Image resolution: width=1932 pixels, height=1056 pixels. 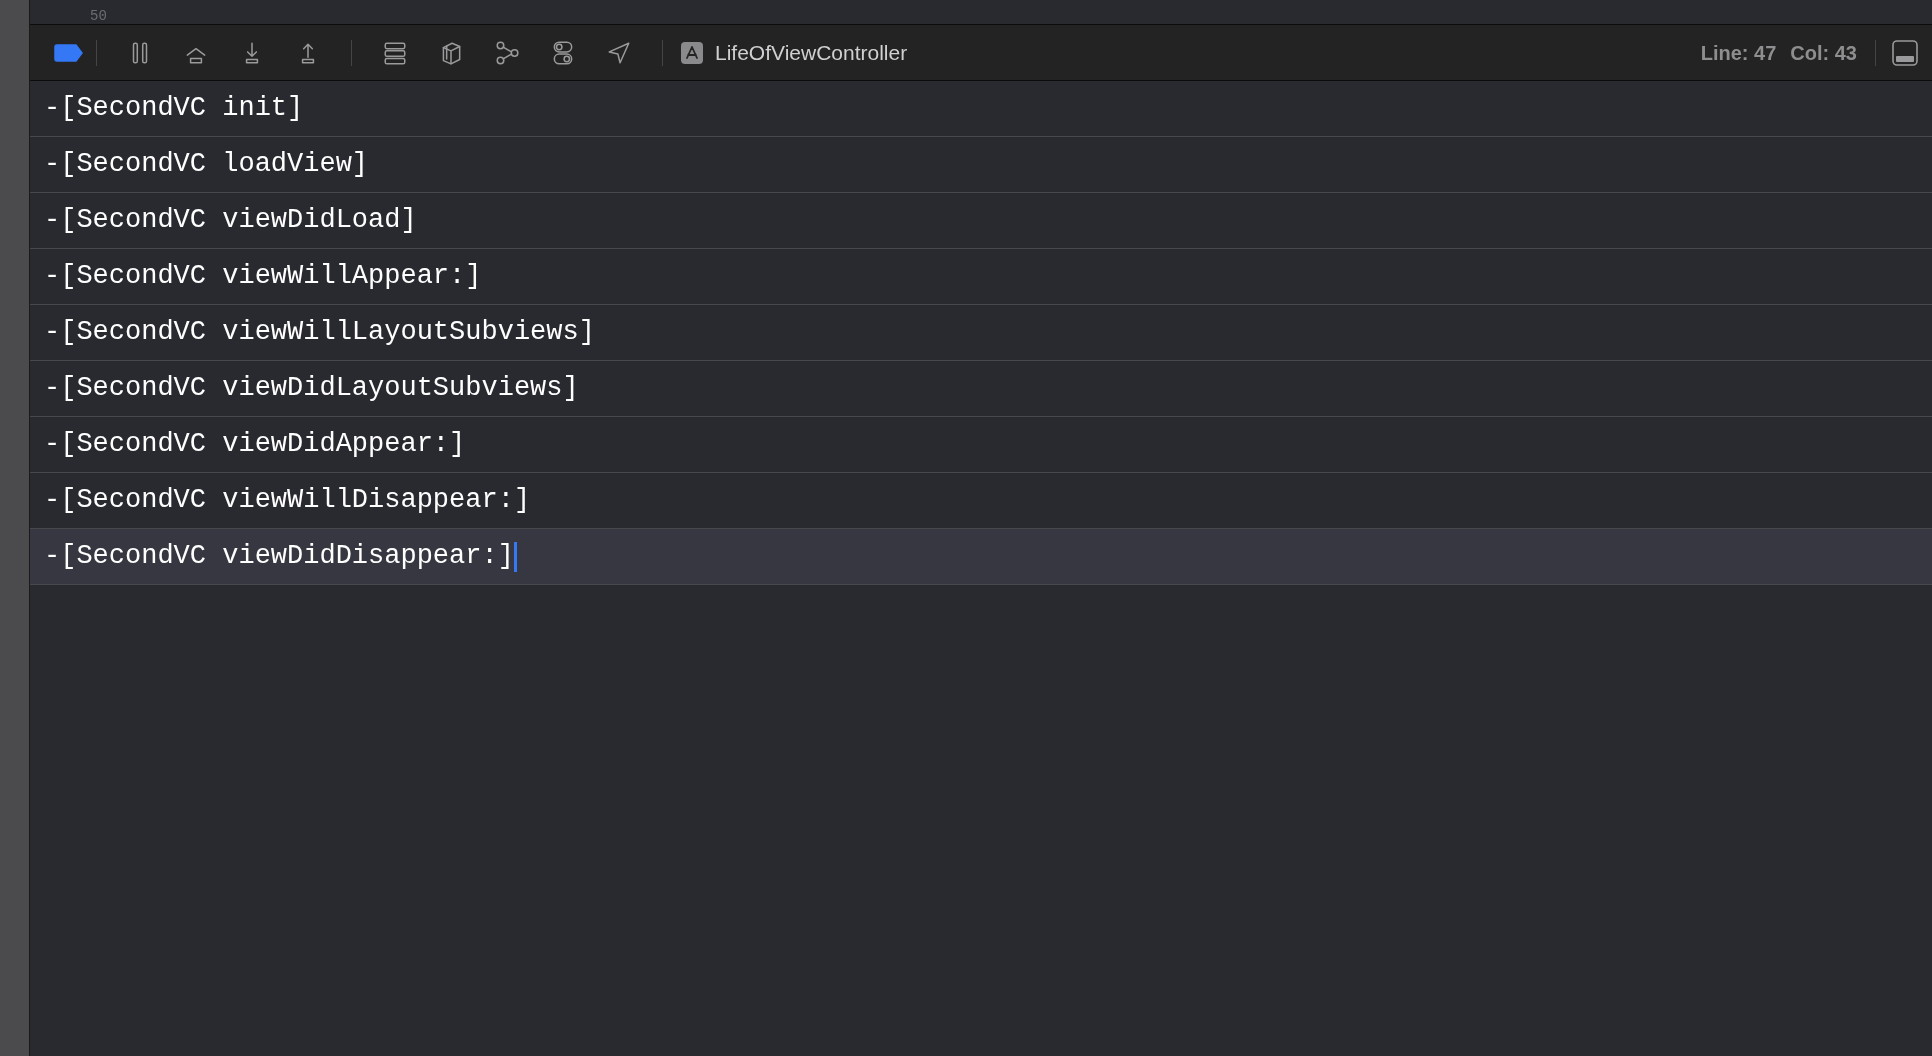 What do you see at coordinates (692, 52) in the screenshot?
I see `app-icon` at bounding box center [692, 52].